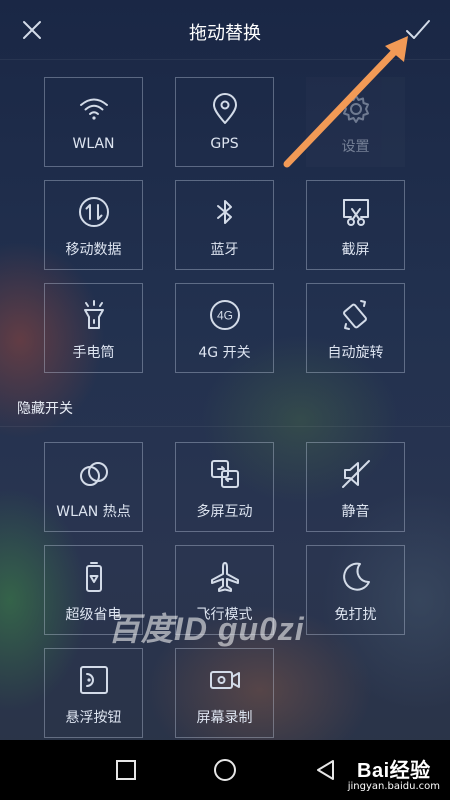 Image resolution: width=450 pixels, height=800 pixels. I want to click on bluetooth-icon, so click(225, 212).